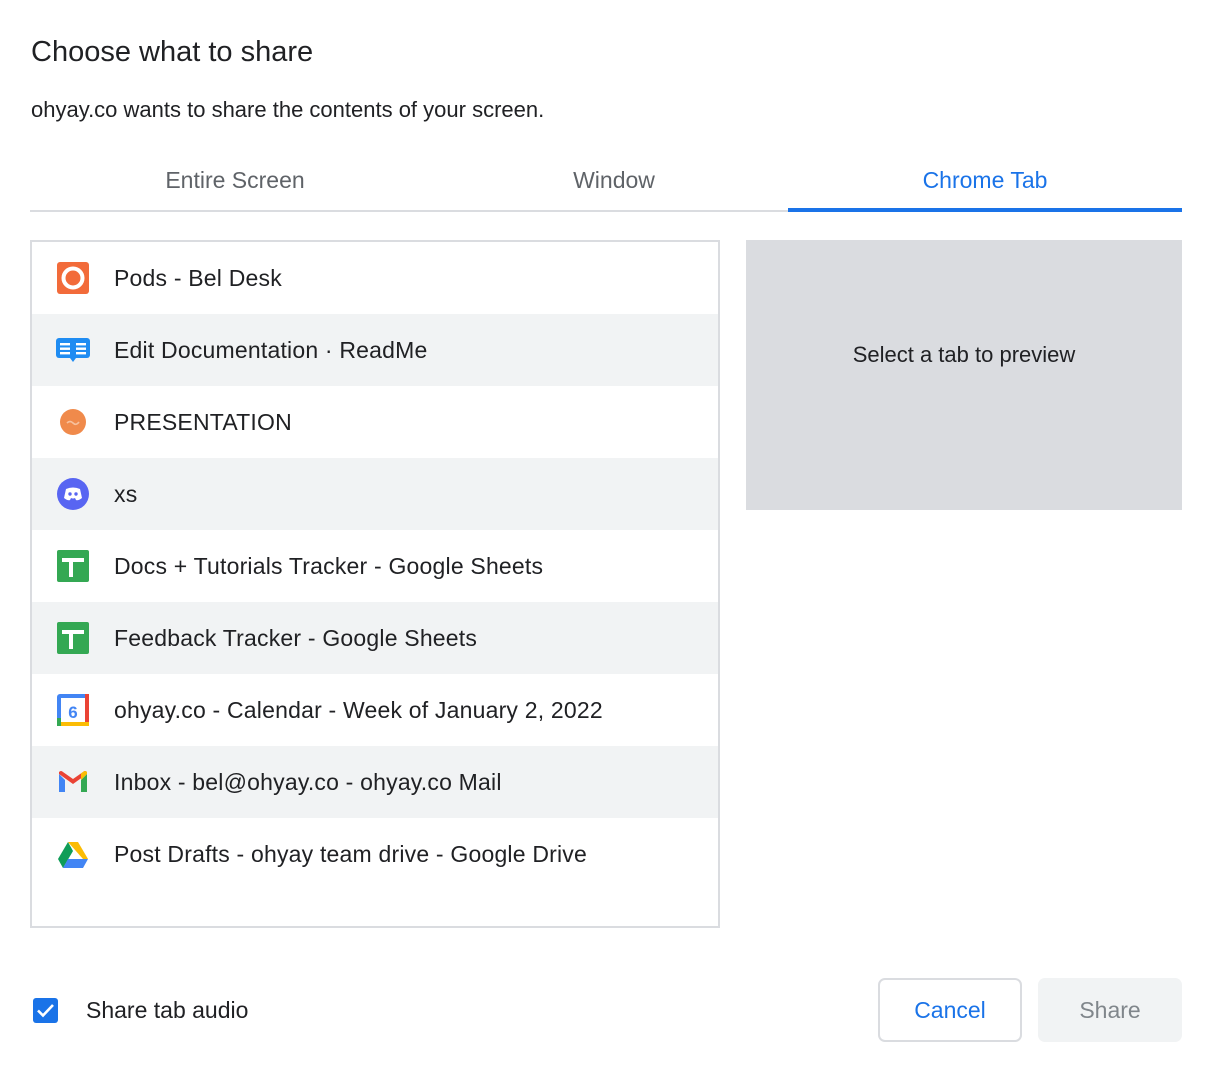 This screenshot has width=1210, height=1068. I want to click on gmail-icon, so click(73, 782).